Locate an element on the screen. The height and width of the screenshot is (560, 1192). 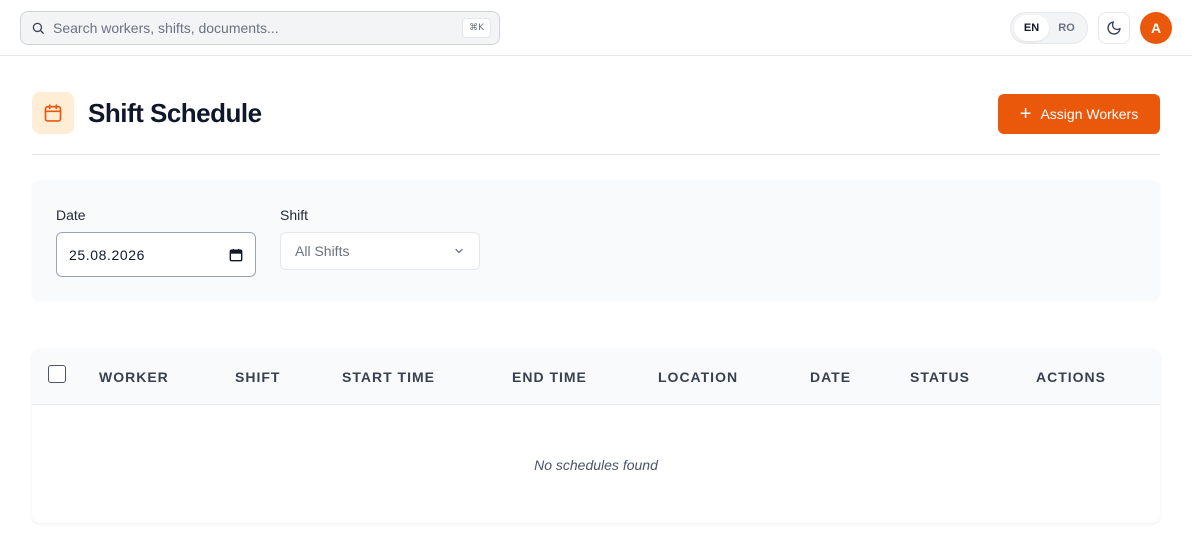
column-header-location: LOCATION is located at coordinates (698, 377).